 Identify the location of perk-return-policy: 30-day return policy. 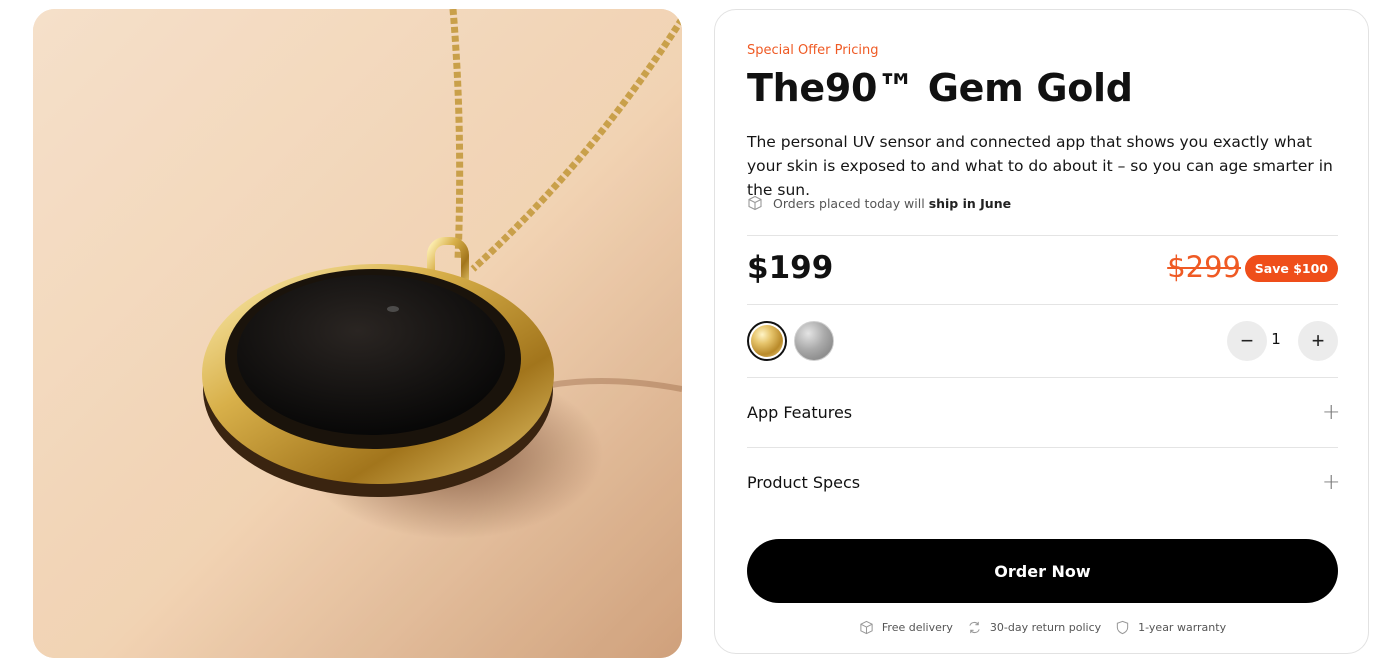
(1034, 627).